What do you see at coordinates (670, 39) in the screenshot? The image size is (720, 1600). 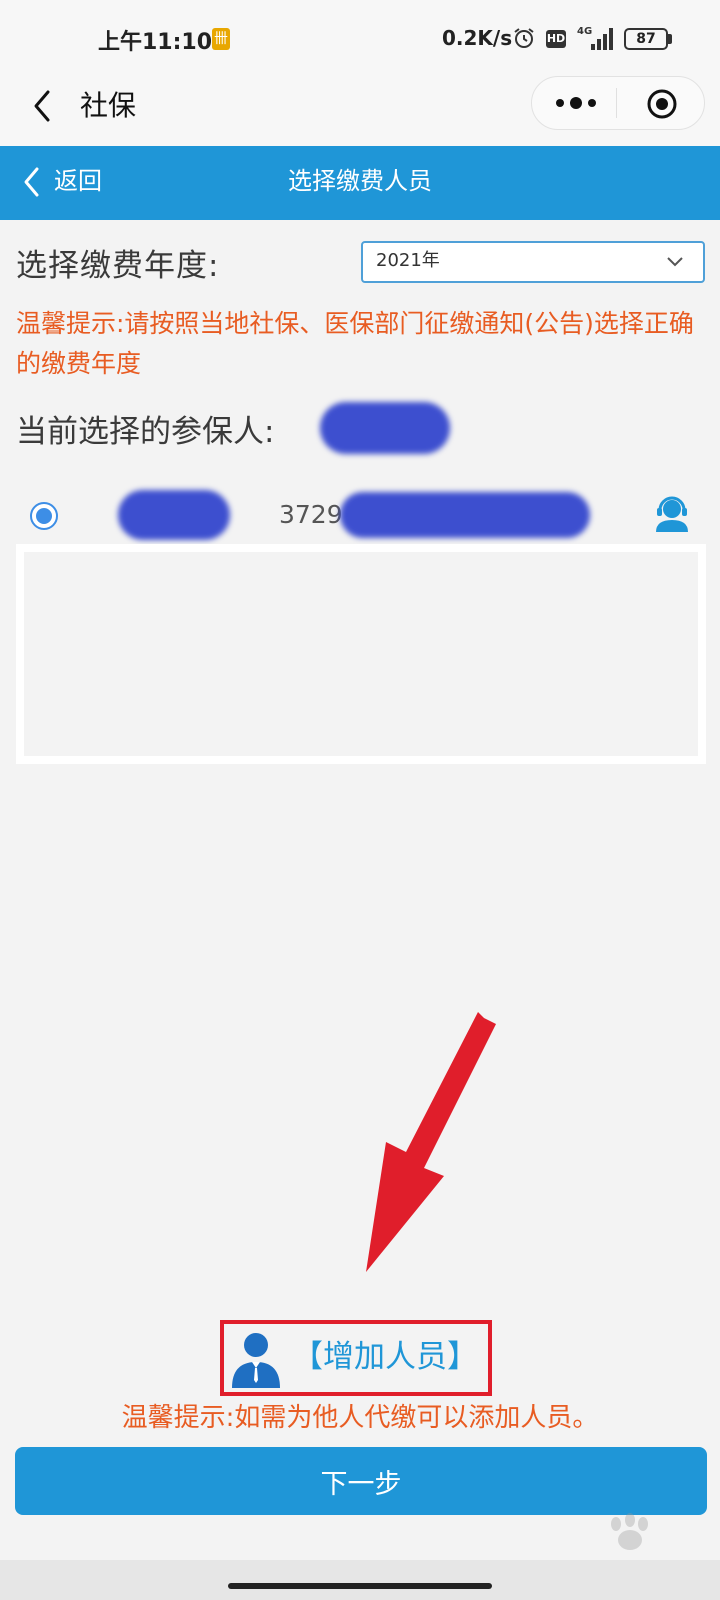 I see `battery-tip` at bounding box center [670, 39].